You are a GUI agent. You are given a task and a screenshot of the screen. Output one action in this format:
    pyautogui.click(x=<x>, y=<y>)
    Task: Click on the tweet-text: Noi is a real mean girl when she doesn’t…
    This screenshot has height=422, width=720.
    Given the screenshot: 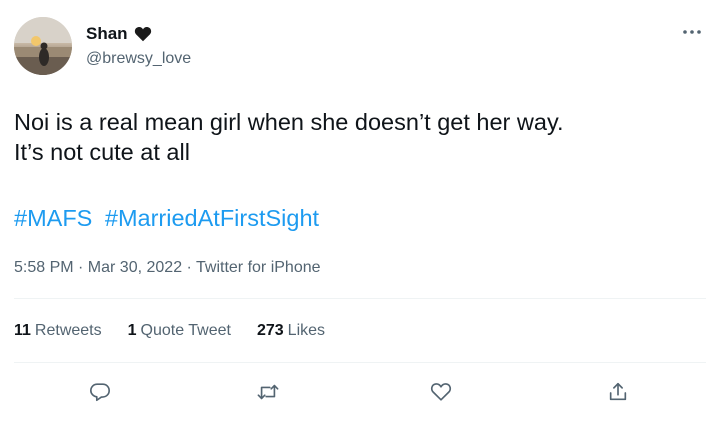 What is the action you would take?
    pyautogui.click(x=359, y=137)
    